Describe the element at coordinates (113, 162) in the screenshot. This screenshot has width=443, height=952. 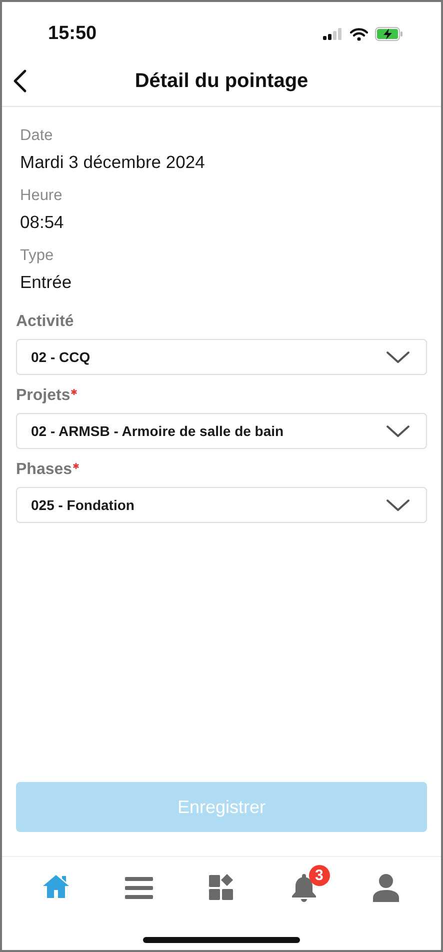
I see `field-value: Mardi 3 décembre 2024` at that location.